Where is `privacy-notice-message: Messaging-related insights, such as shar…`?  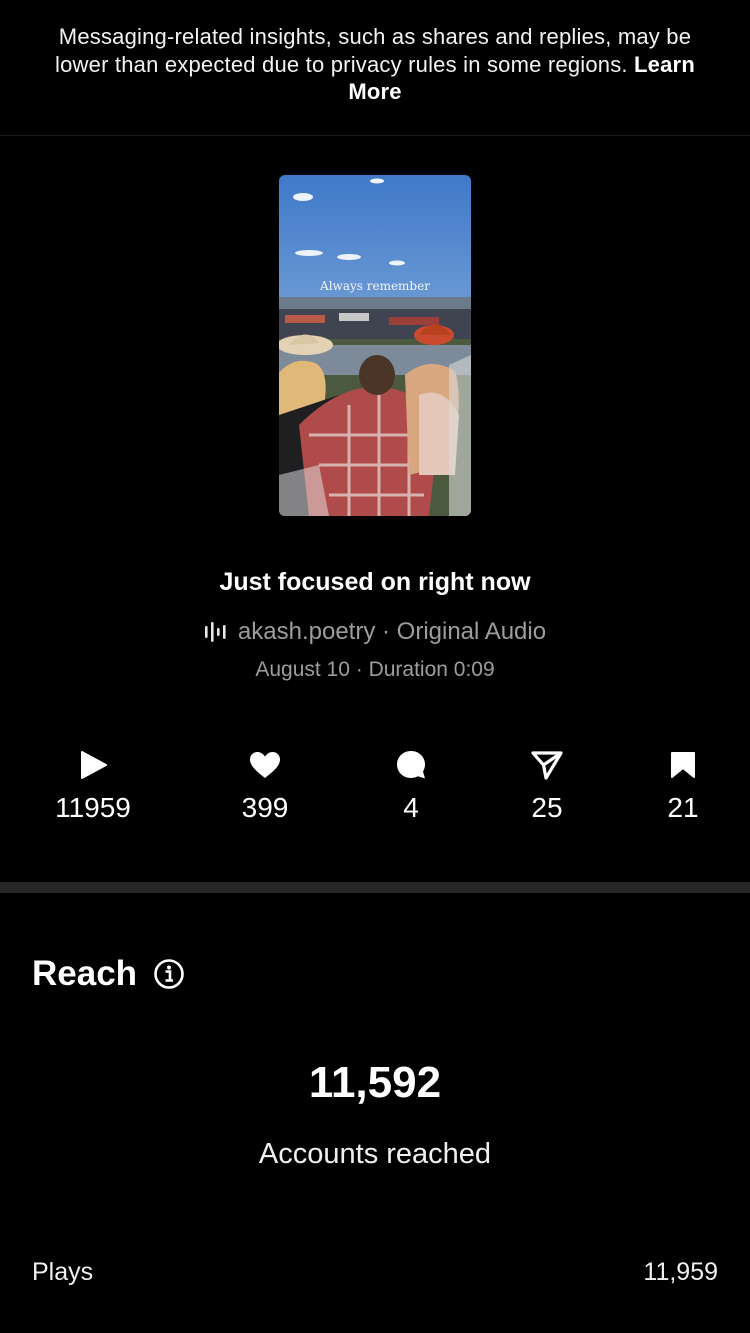 privacy-notice-message: Messaging-related insights, such as shar… is located at coordinates (373, 50).